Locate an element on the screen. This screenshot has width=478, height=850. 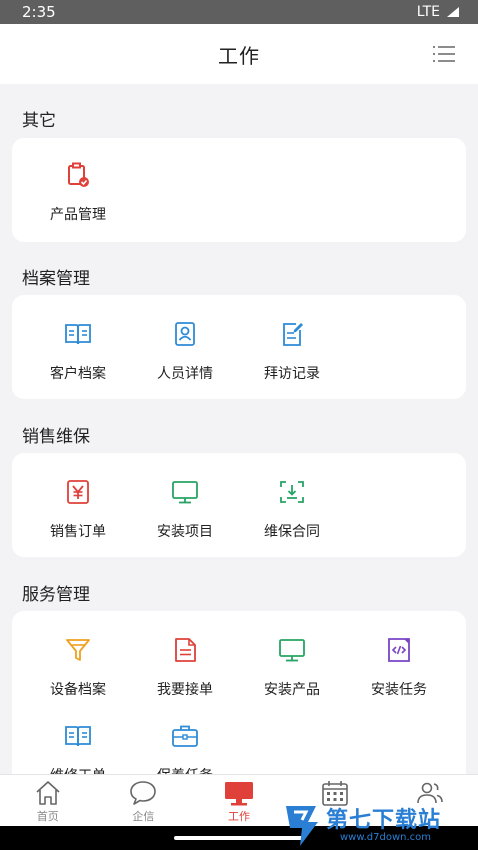
item-label: 销售订单 is located at coordinates (78, 532).